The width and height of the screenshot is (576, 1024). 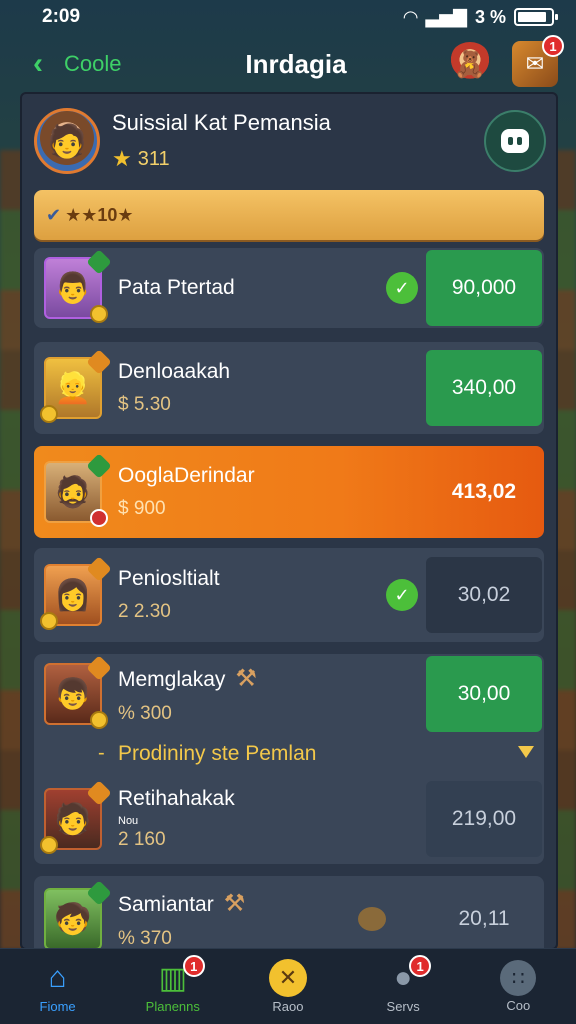 What do you see at coordinates (535, 63) in the screenshot?
I see `chest-icon: ✉` at bounding box center [535, 63].